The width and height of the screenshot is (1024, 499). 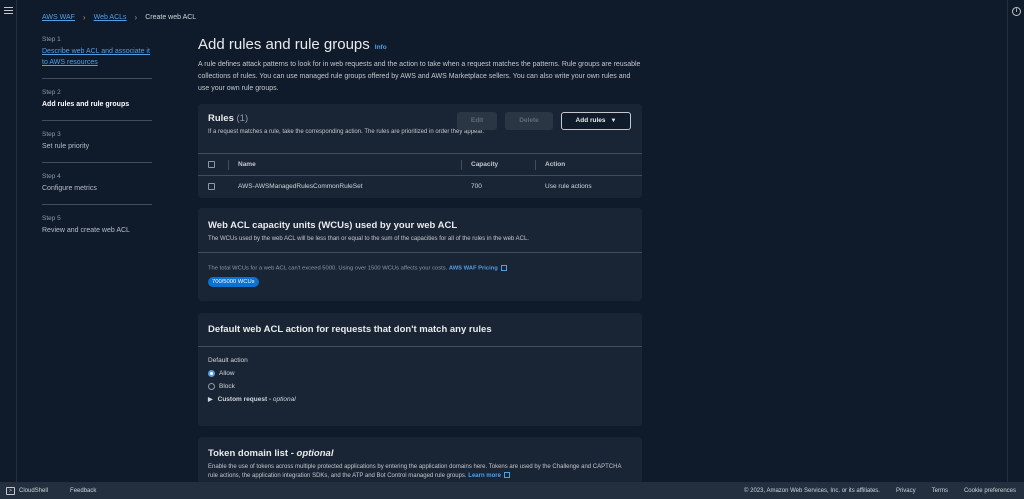 I want to click on select-all-checkbox, so click(x=211, y=164).